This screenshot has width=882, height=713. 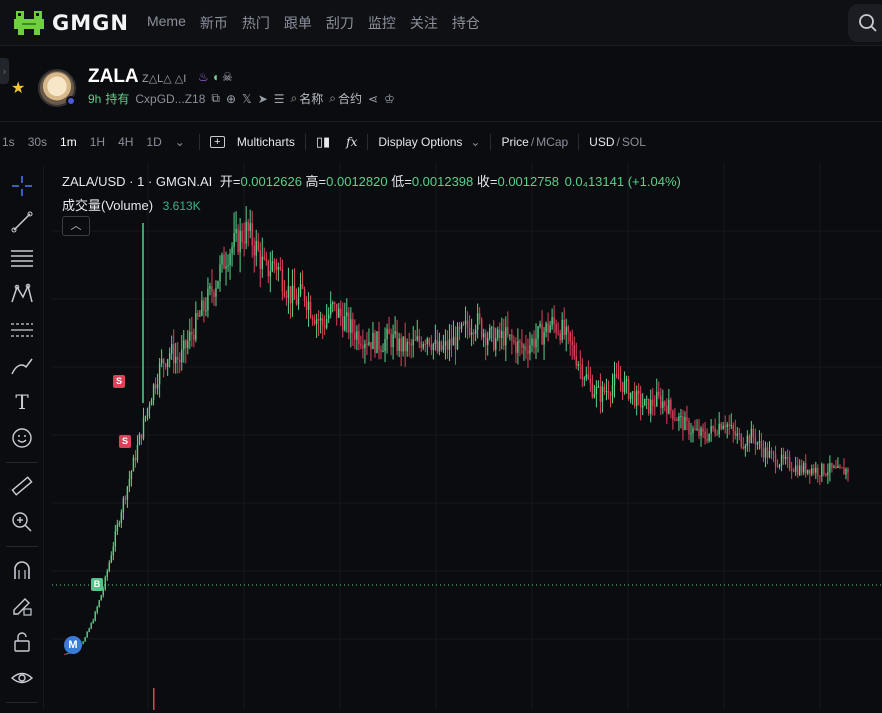 I want to click on x-twitter-icon: 𝕏, so click(x=247, y=99).